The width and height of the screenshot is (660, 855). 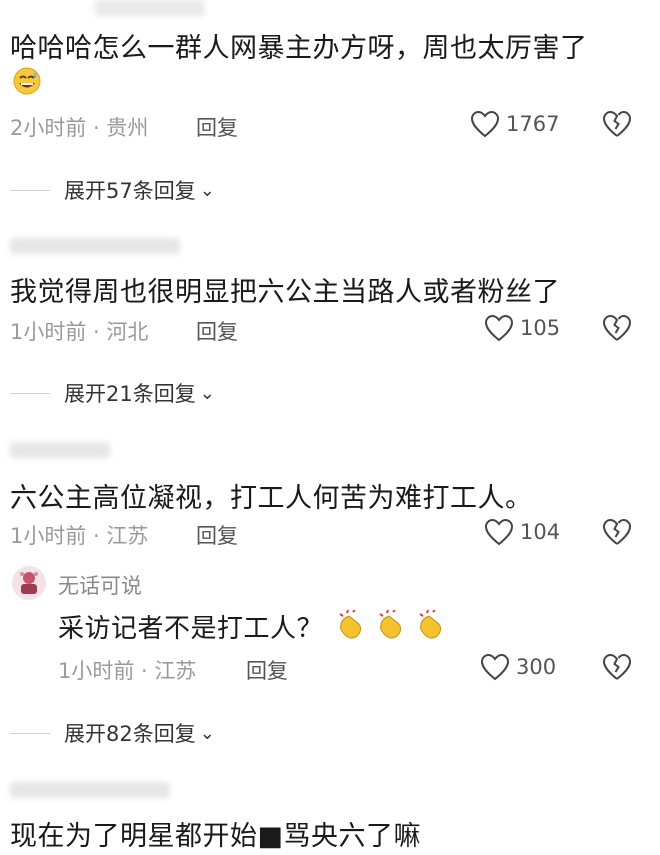 What do you see at coordinates (100, 585) in the screenshot?
I see `reply-author: 无话可说` at bounding box center [100, 585].